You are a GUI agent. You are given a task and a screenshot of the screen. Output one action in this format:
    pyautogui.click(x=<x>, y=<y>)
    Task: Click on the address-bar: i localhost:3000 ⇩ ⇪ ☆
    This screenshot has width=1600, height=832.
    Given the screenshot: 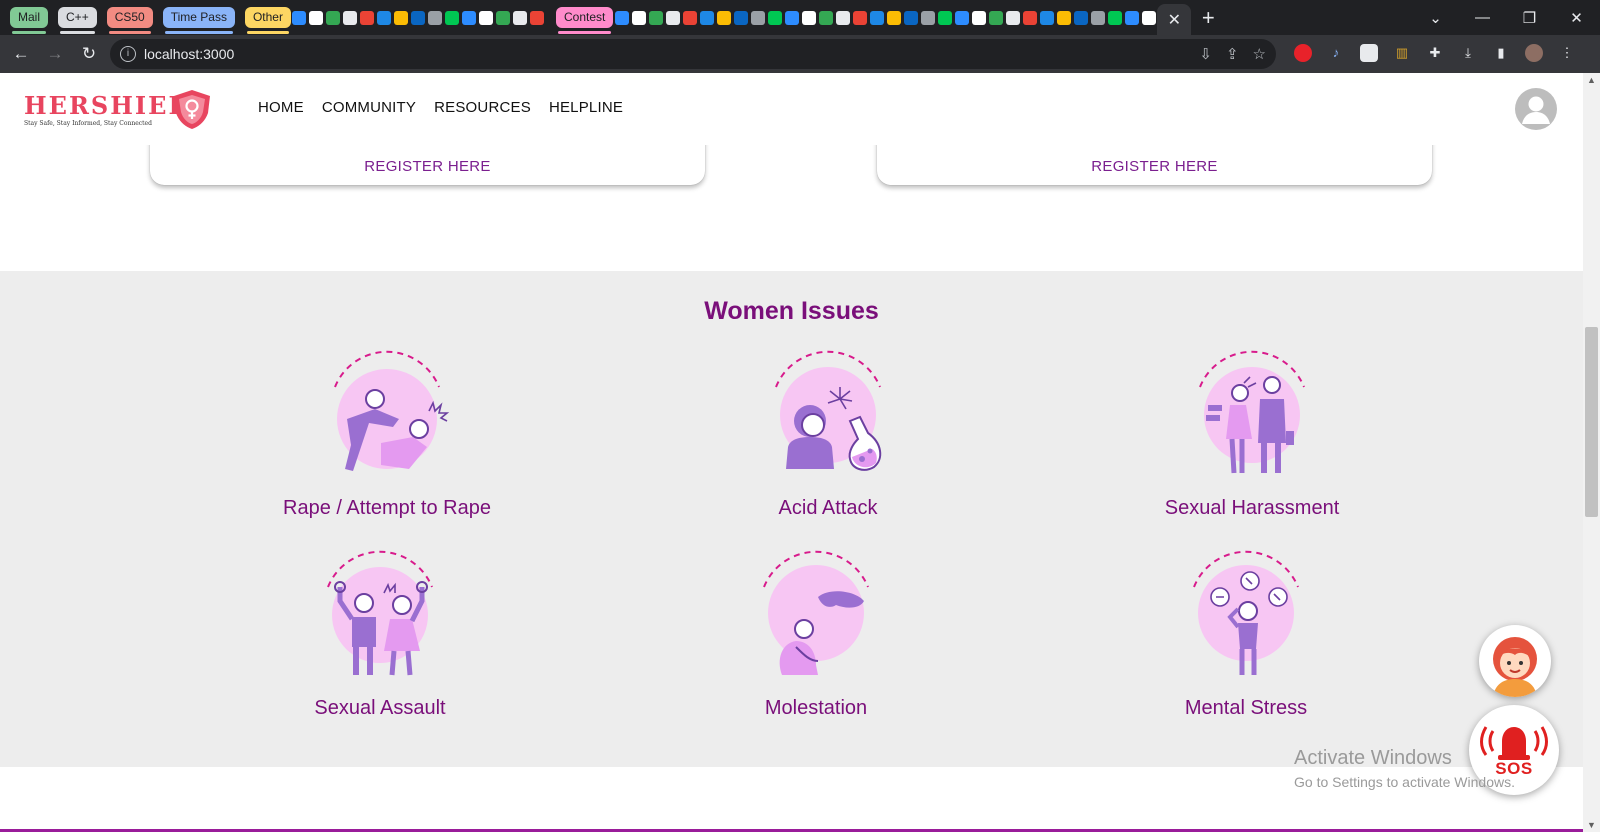 What is the action you would take?
    pyautogui.click(x=693, y=54)
    